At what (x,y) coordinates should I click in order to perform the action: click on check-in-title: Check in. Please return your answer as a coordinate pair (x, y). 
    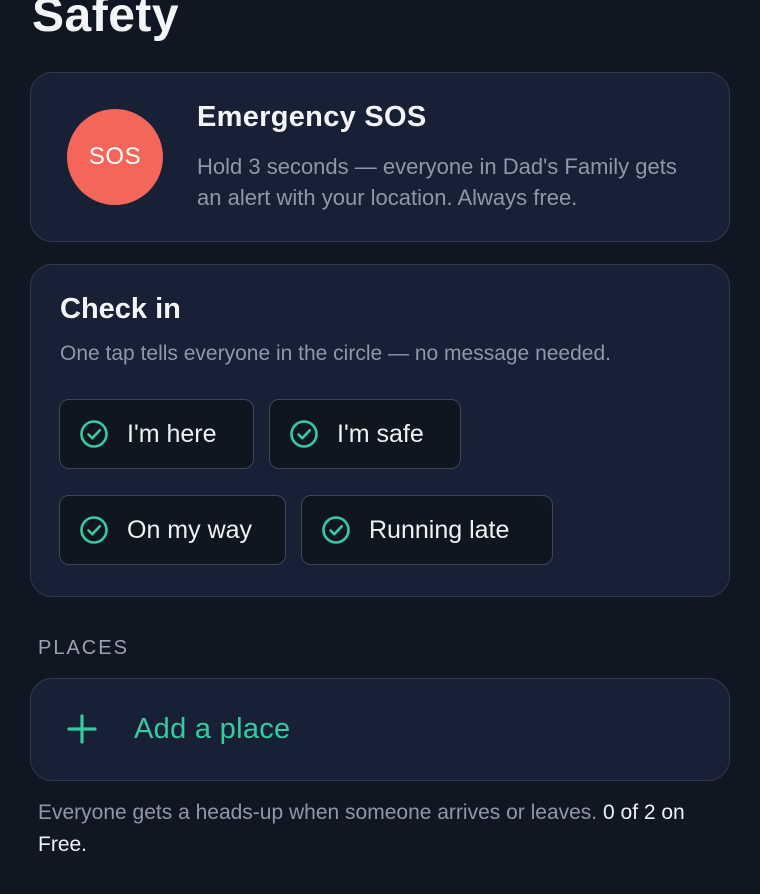
    Looking at the image, I should click on (120, 309).